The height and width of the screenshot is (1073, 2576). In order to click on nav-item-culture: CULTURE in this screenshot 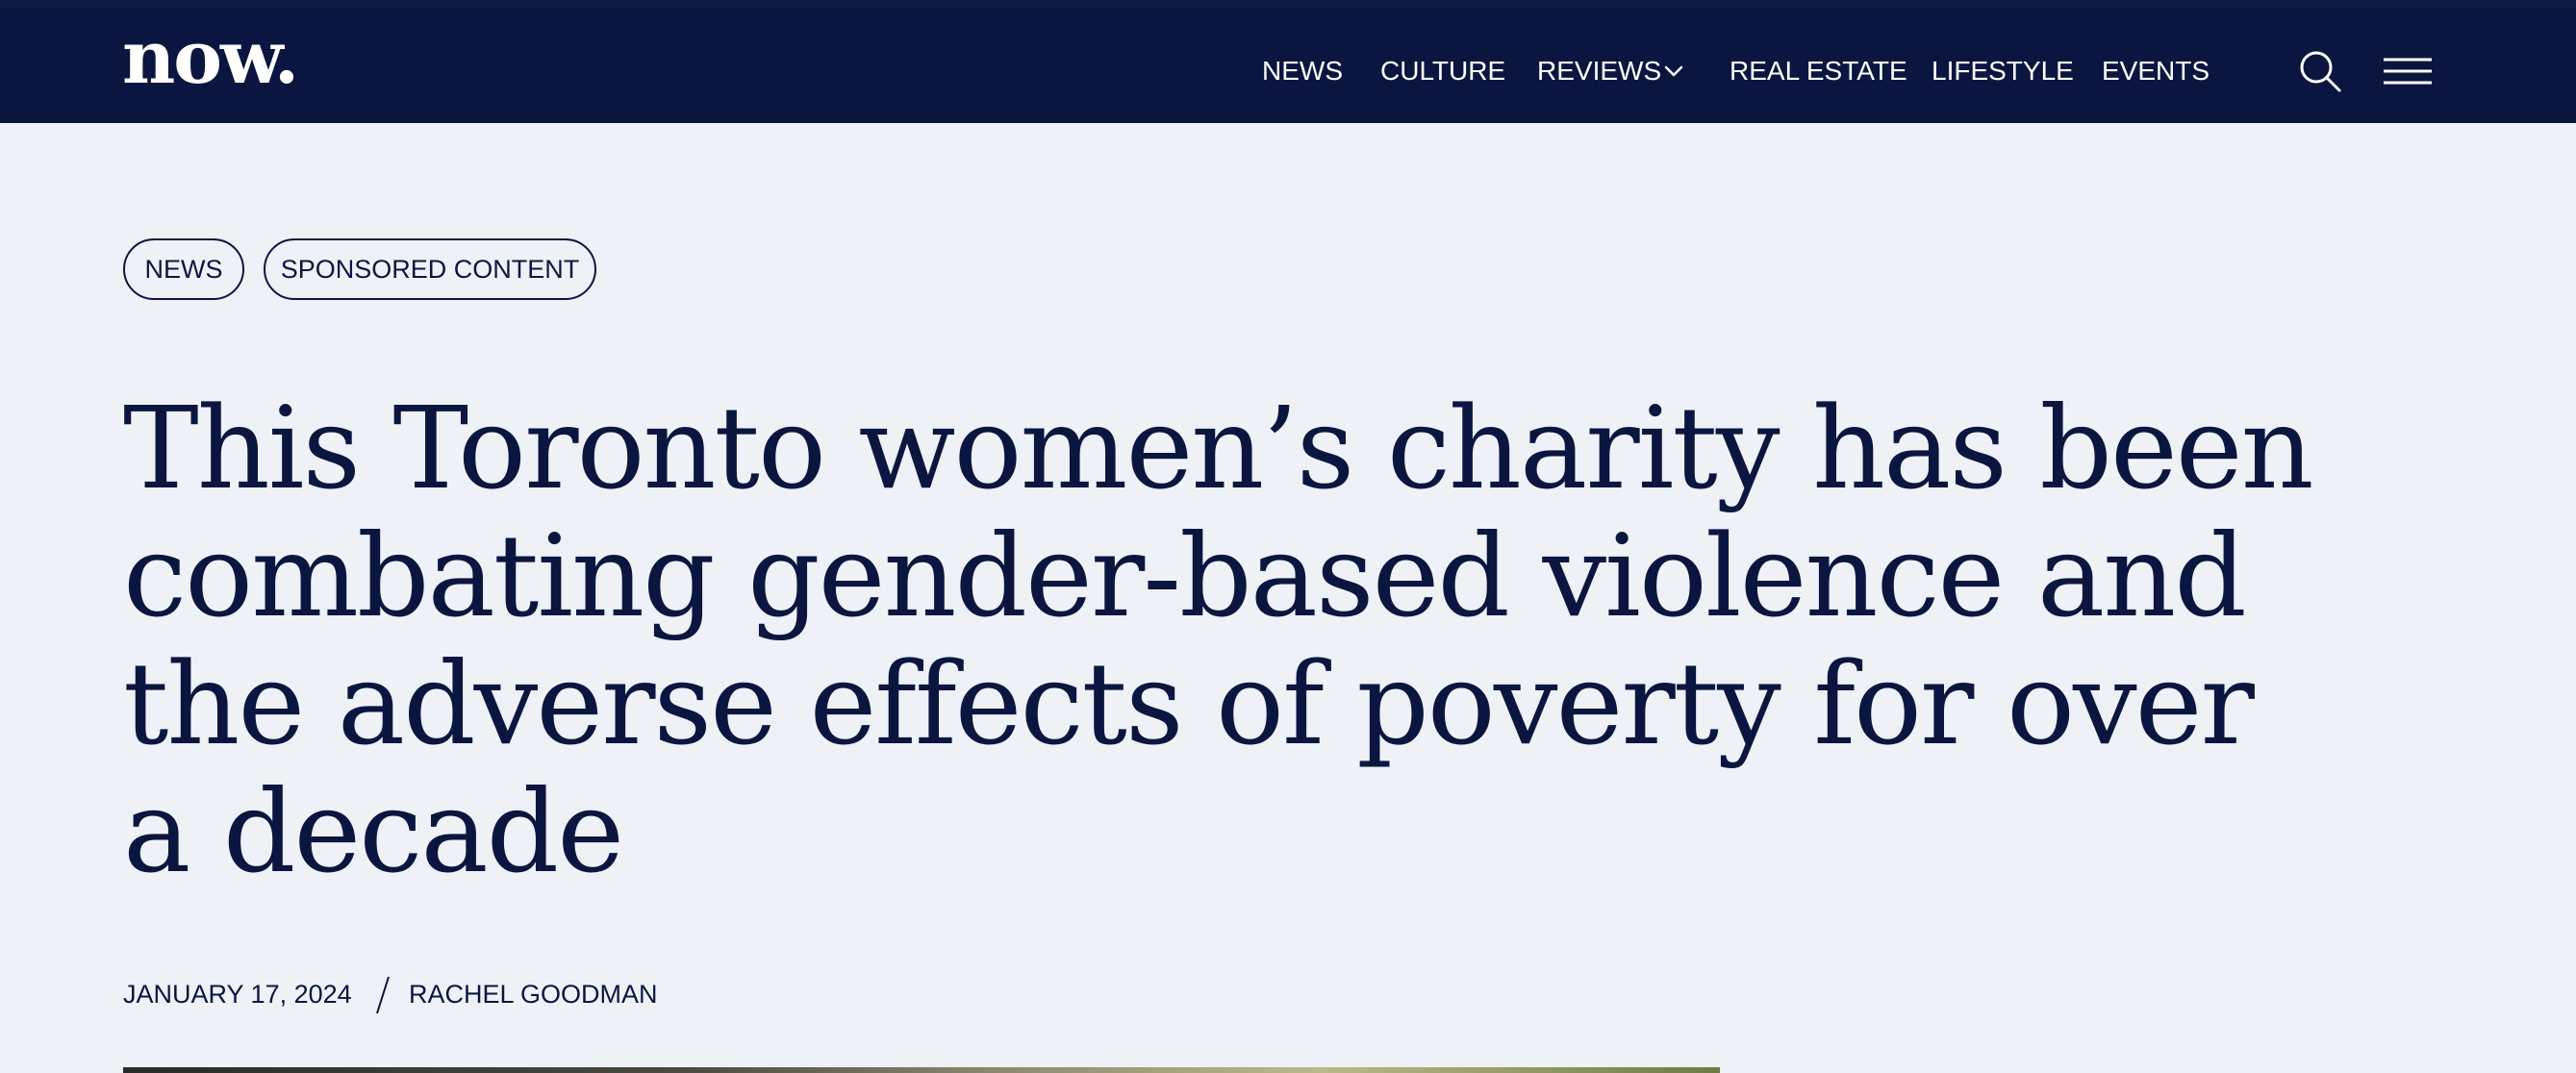, I will do `click(1442, 71)`.